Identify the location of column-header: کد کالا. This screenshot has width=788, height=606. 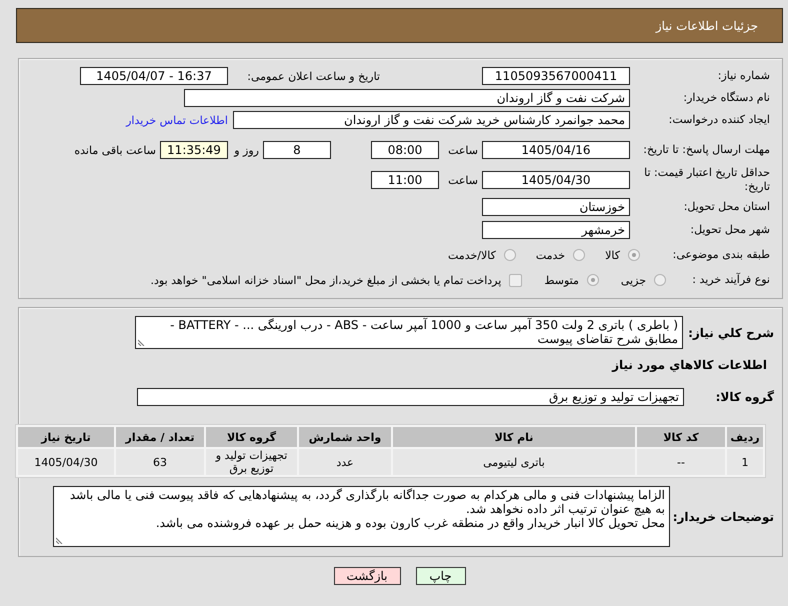
(681, 437).